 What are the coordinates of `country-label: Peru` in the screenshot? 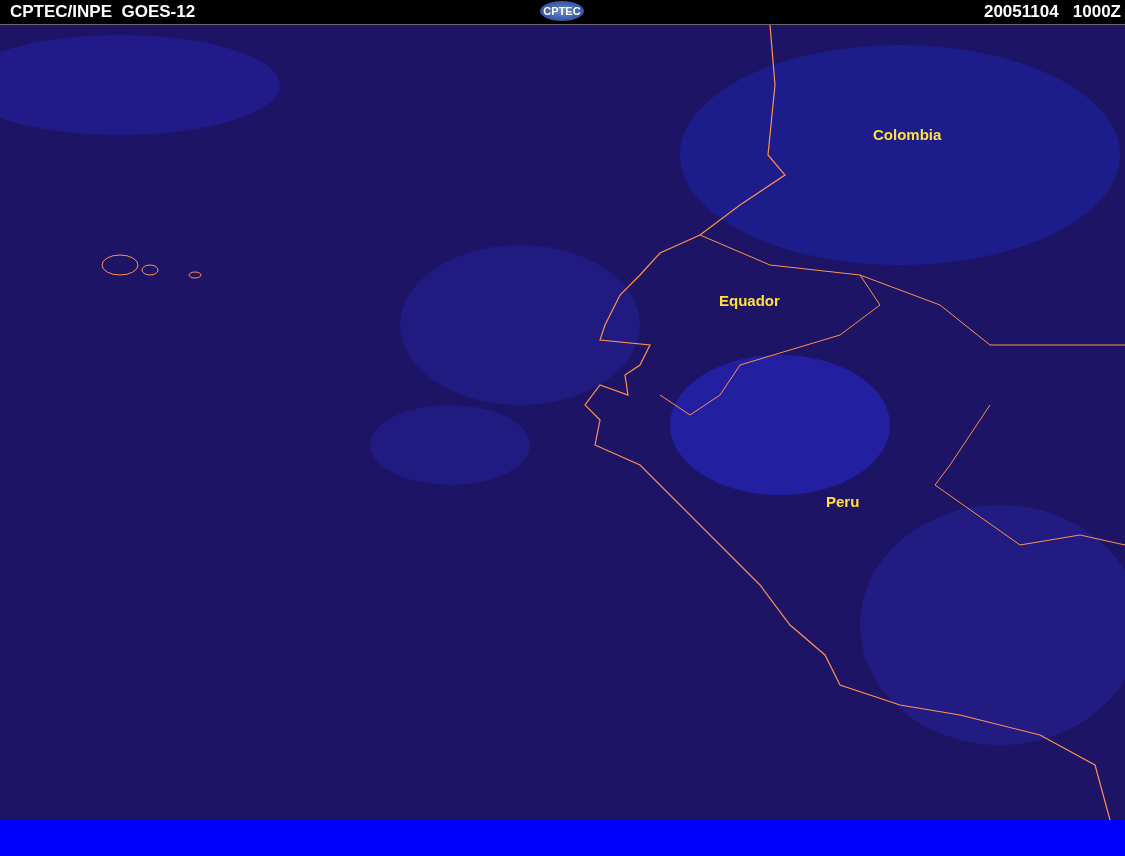 It's located at (843, 501).